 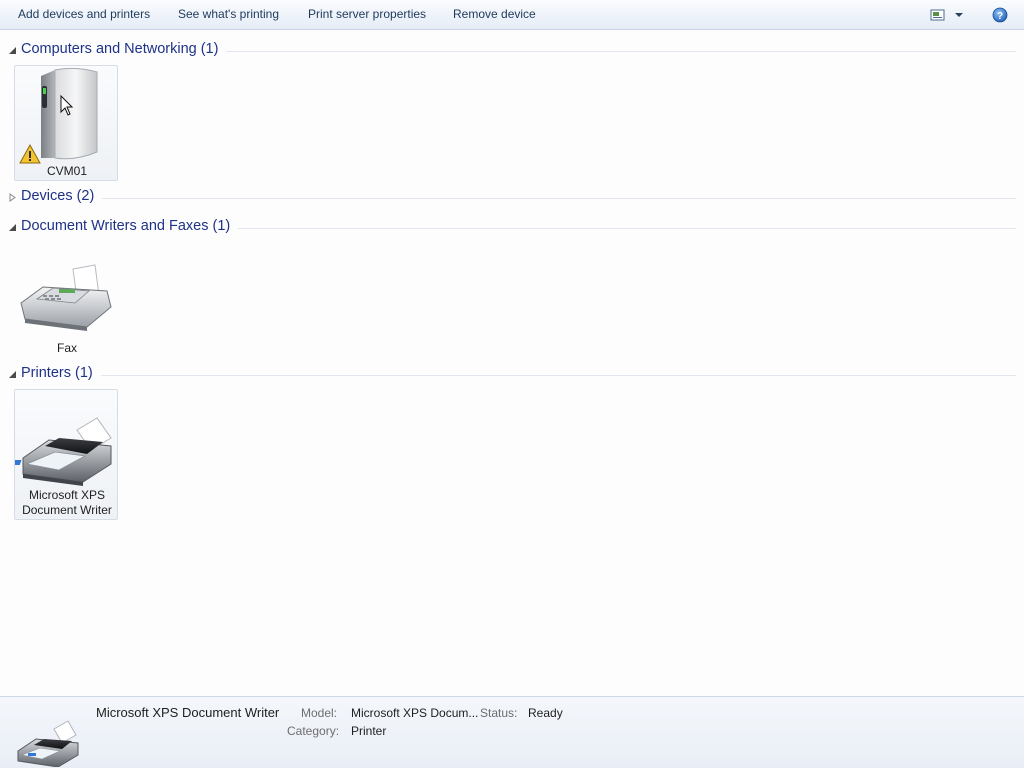 I want to click on details-model-key: Model:, so click(x=319, y=713).